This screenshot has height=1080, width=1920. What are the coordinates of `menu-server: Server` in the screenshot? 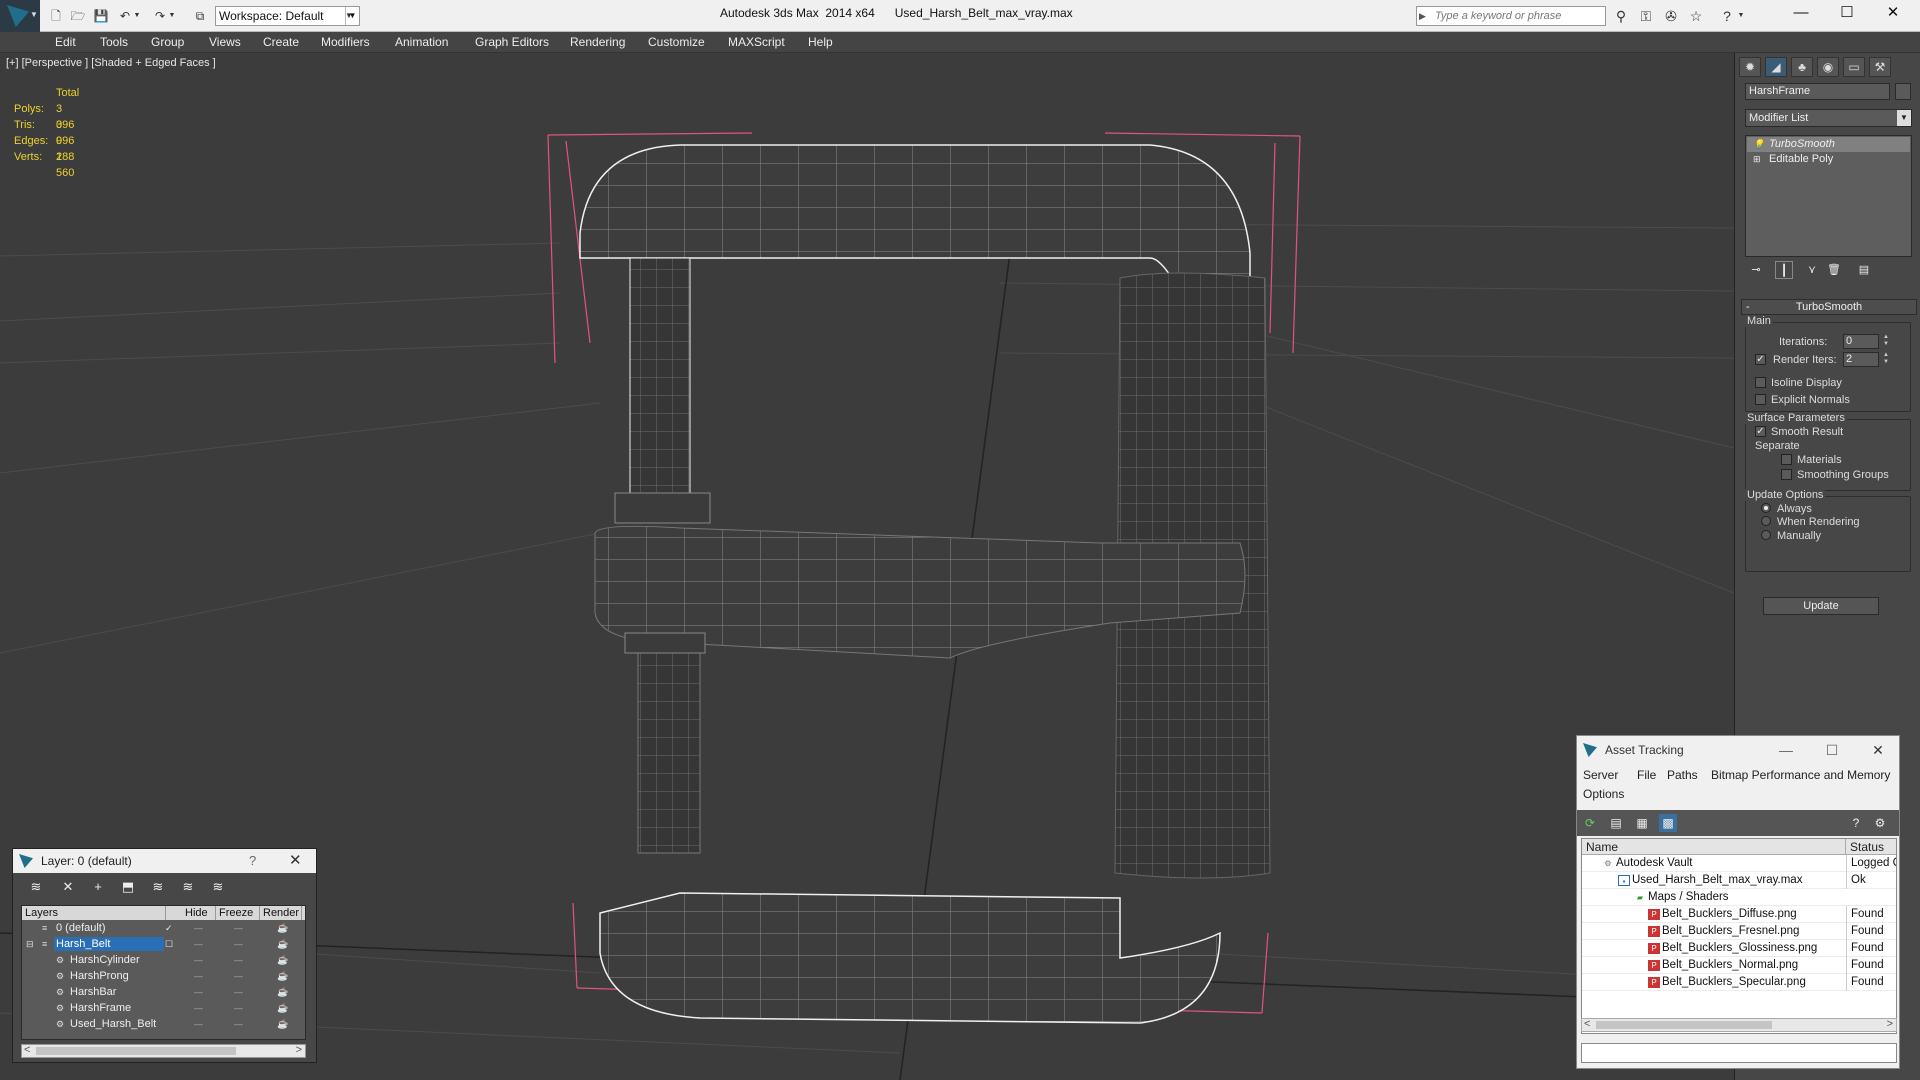 It's located at (1600, 775).